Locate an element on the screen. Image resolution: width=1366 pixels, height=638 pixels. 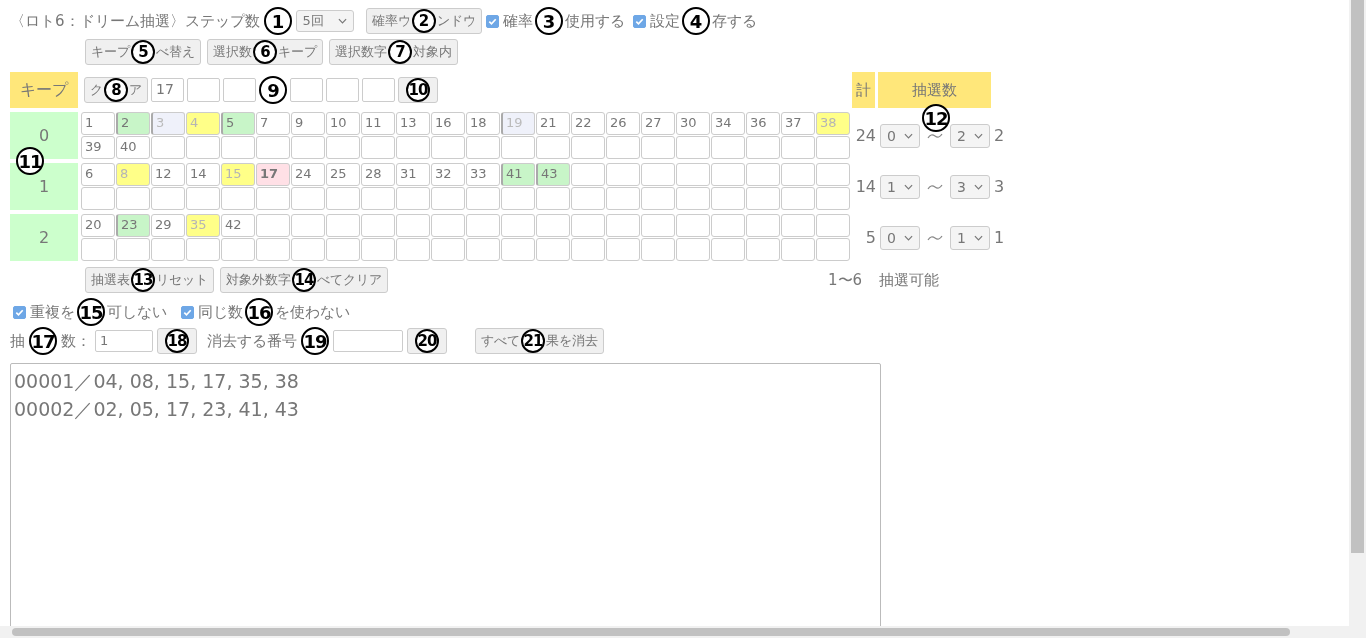
number-cell: 25 is located at coordinates (343, 174).